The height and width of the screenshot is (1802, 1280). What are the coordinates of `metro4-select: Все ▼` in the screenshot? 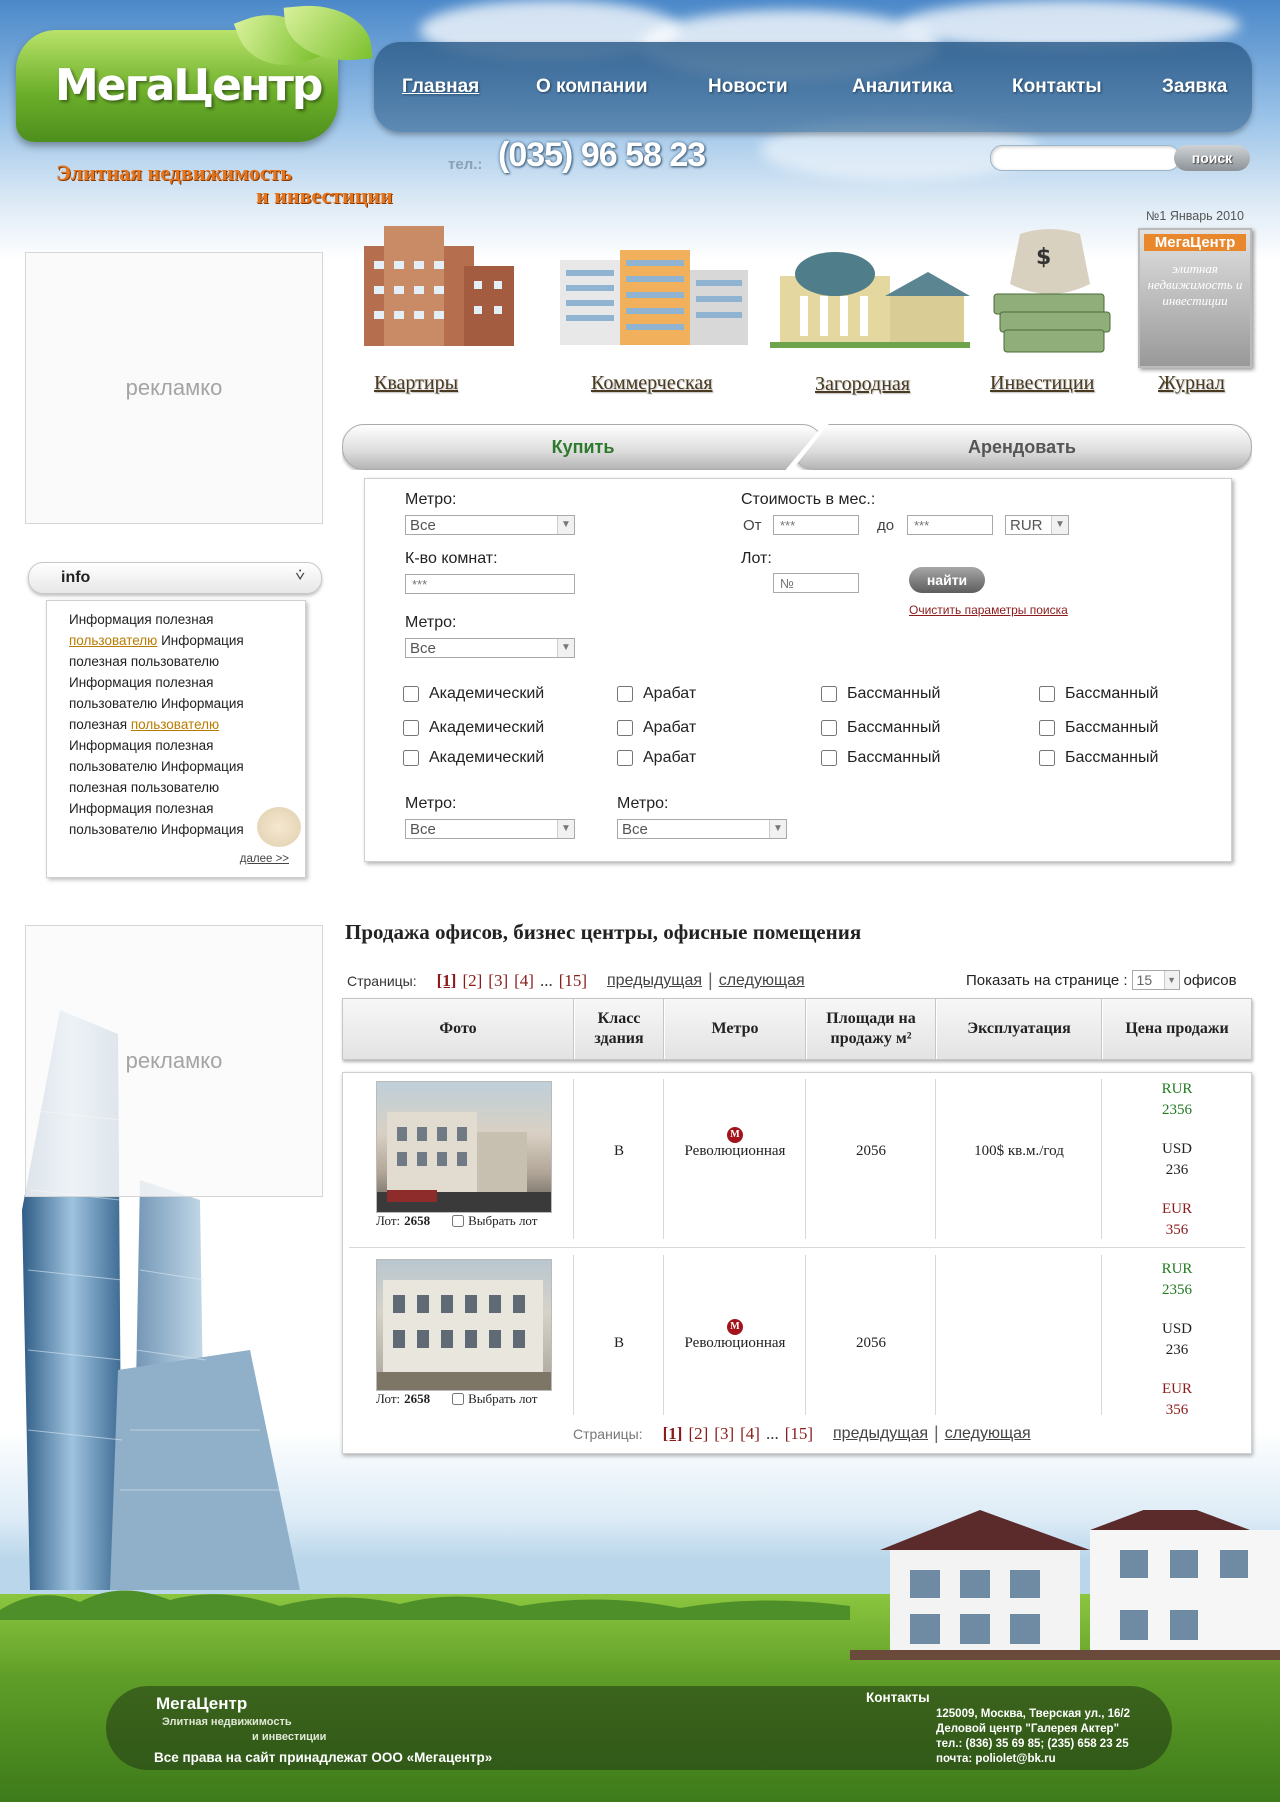 It's located at (702, 829).